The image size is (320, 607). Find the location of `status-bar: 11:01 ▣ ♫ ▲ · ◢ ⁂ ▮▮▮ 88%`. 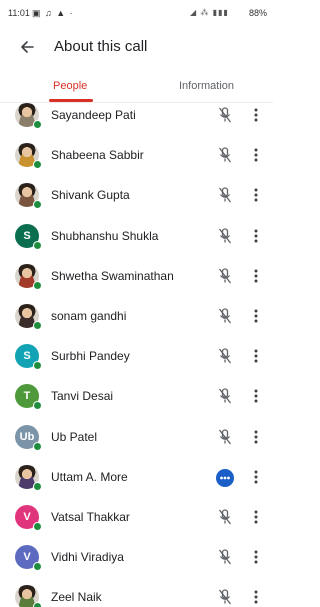

status-bar: 11:01 ▣ ♫ ▲ · ◢ ⁂ ▮▮▮ 88% is located at coordinates (136, 14).